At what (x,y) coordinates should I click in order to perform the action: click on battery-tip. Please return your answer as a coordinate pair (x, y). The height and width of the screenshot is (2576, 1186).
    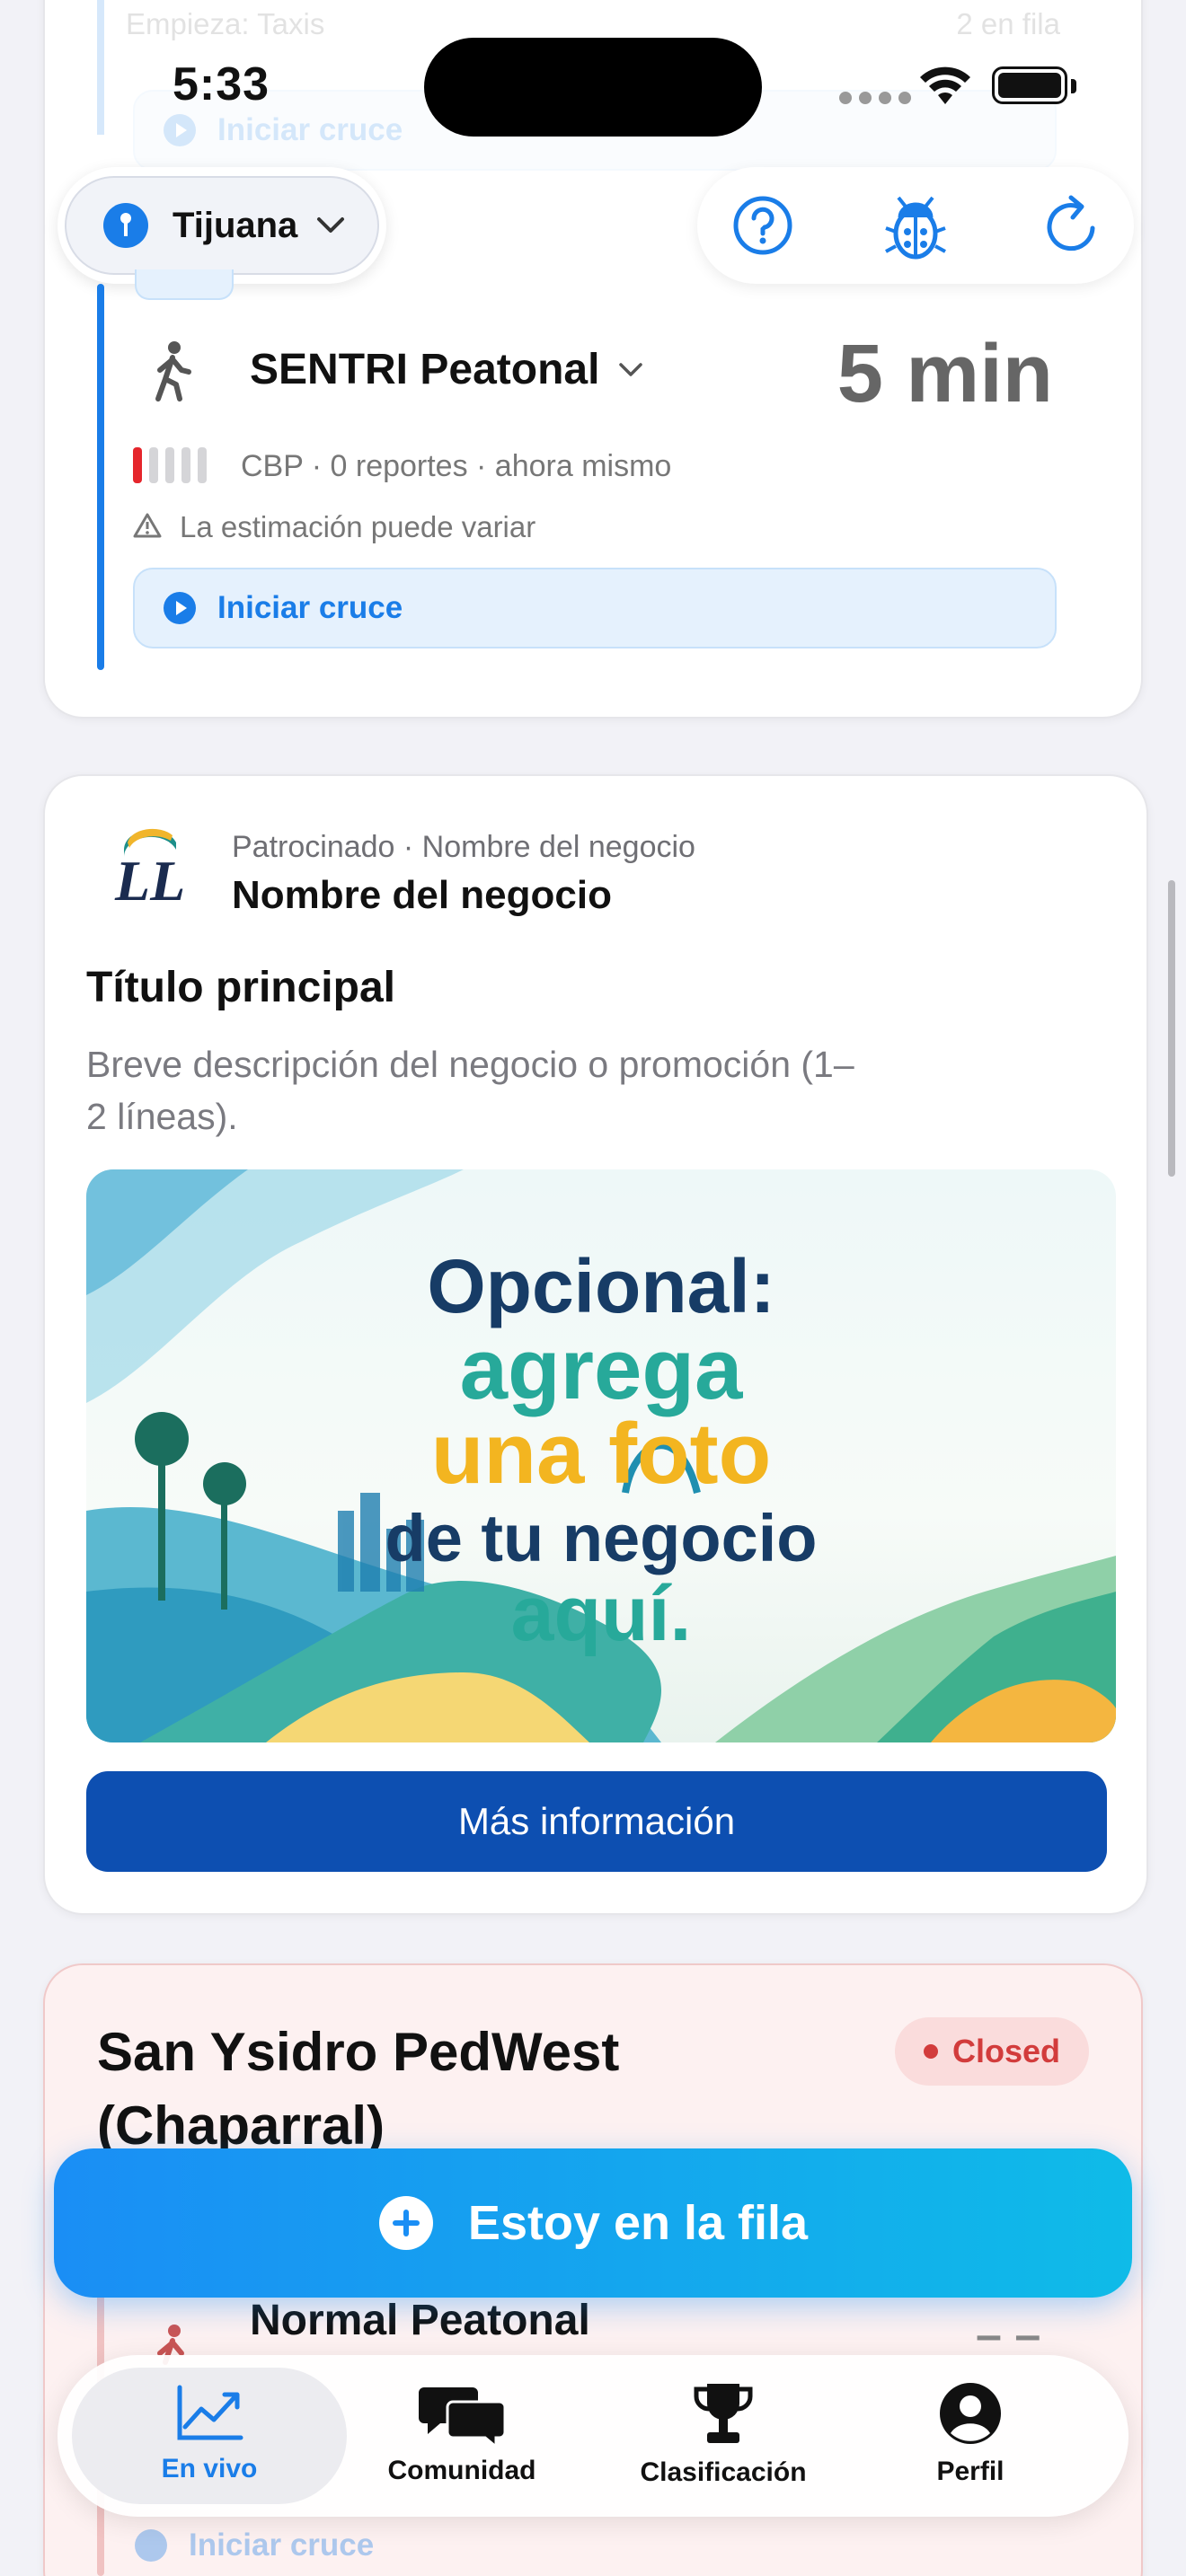
    Looking at the image, I should click on (1073, 86).